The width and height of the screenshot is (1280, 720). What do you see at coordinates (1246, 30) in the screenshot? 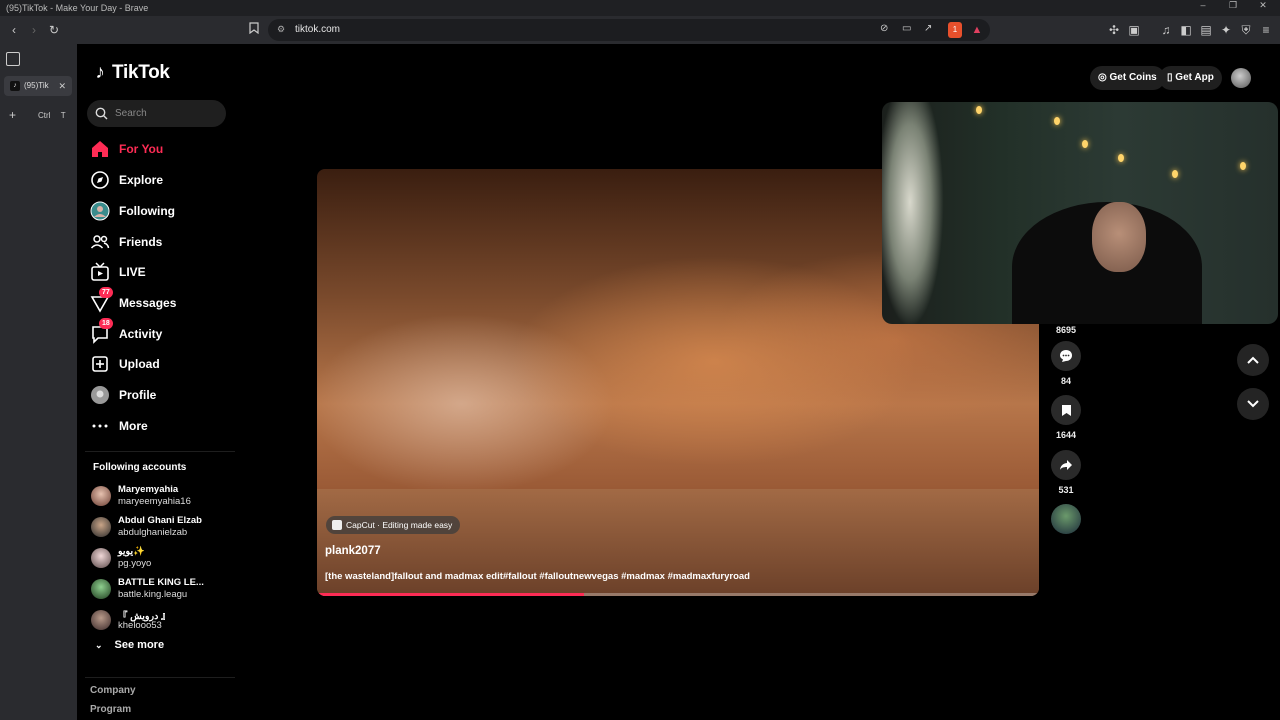
I see `vpn-icon: ⛨` at bounding box center [1246, 30].